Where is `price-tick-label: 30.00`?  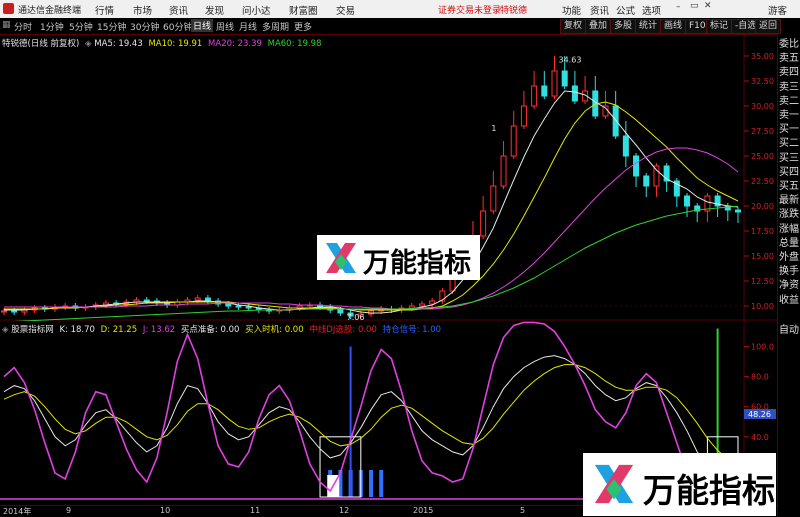 price-tick-label: 30.00 is located at coordinates (762, 106).